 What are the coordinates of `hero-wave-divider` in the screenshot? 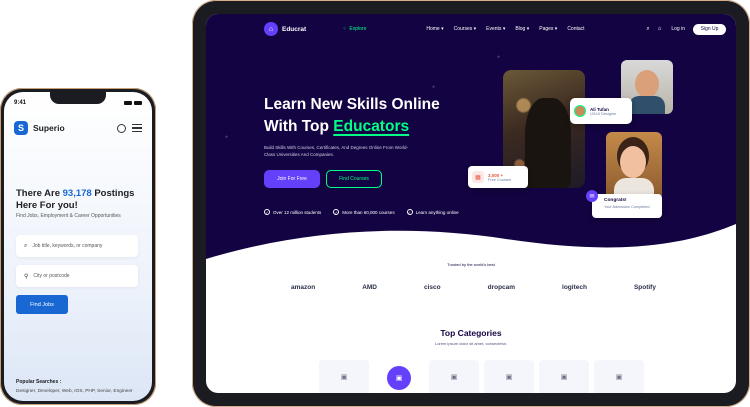 It's located at (471, 251).